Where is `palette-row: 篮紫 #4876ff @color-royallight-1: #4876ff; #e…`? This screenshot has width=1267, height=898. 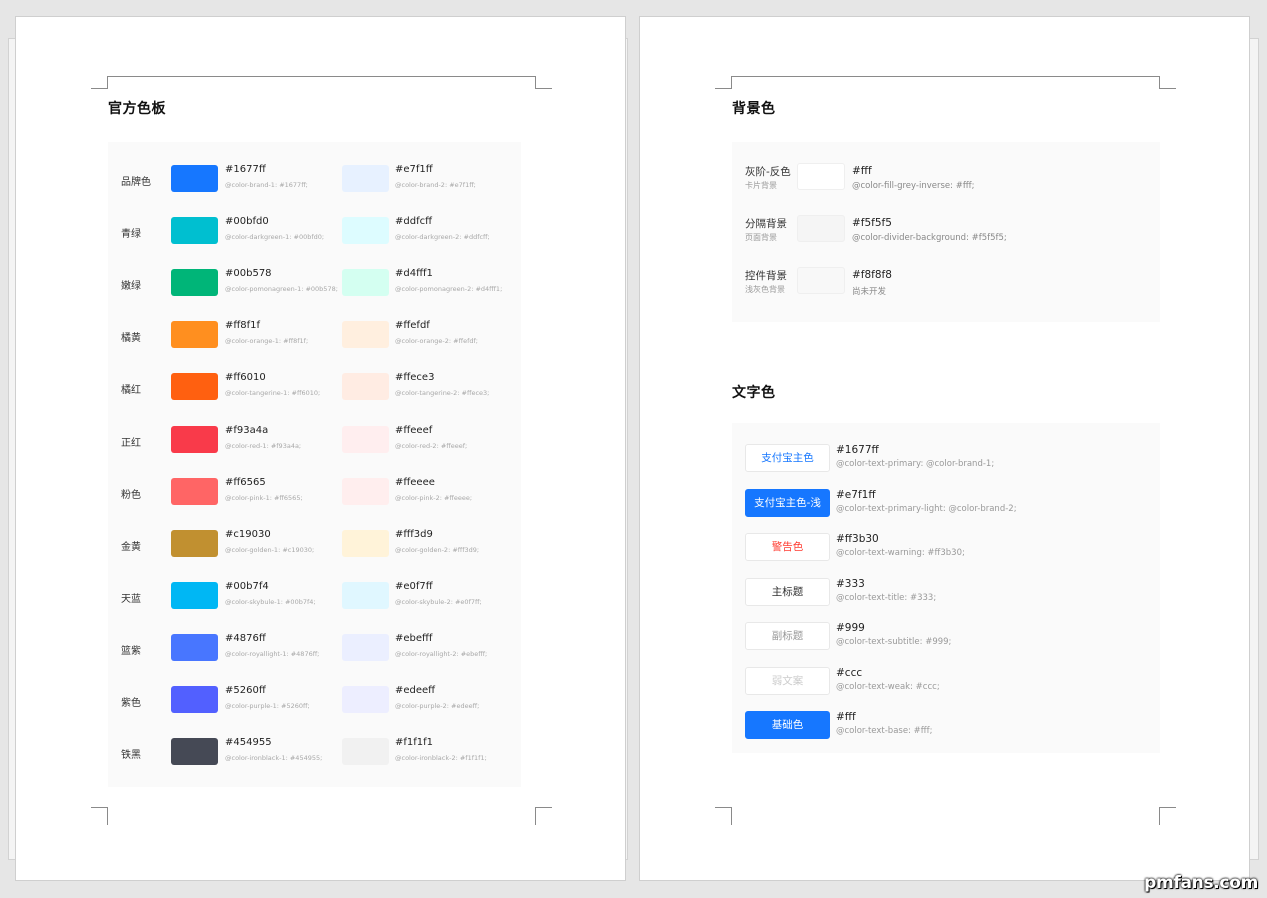
palette-row: 篮紫 #4876ff @color-royallight-1: #4876ff; #e… is located at coordinates (314, 648).